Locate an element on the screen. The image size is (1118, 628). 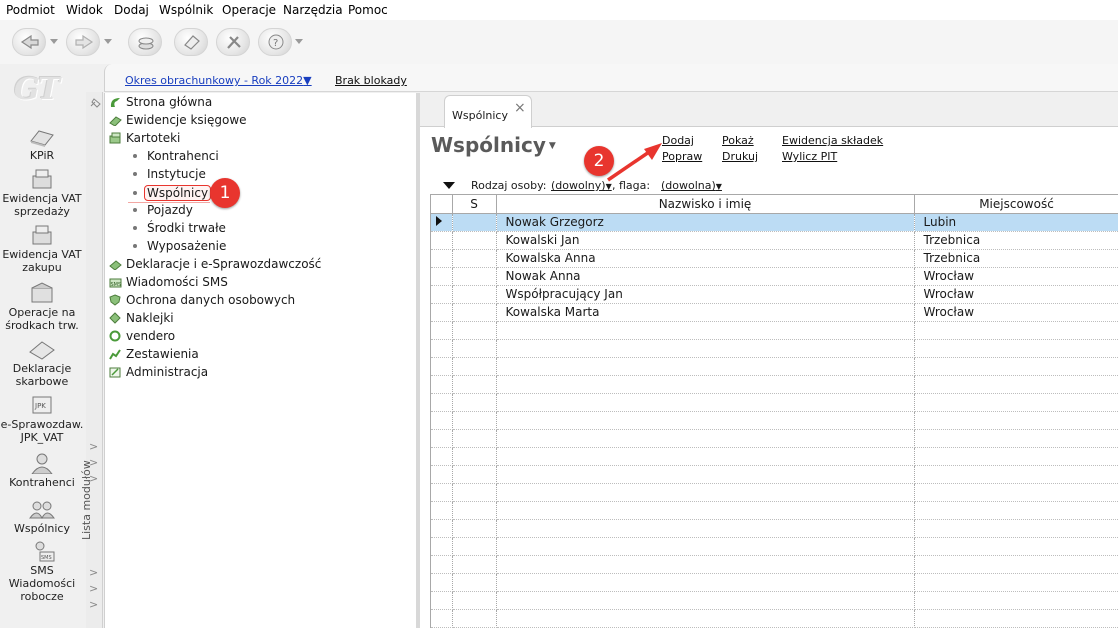
tree-item-wspolnicy: Wspólnicy is located at coordinates (172, 193).